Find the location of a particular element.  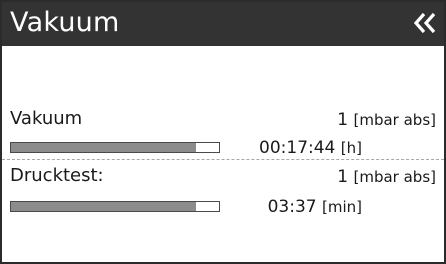

vacuum-time-unit: [h] is located at coordinates (351, 148).